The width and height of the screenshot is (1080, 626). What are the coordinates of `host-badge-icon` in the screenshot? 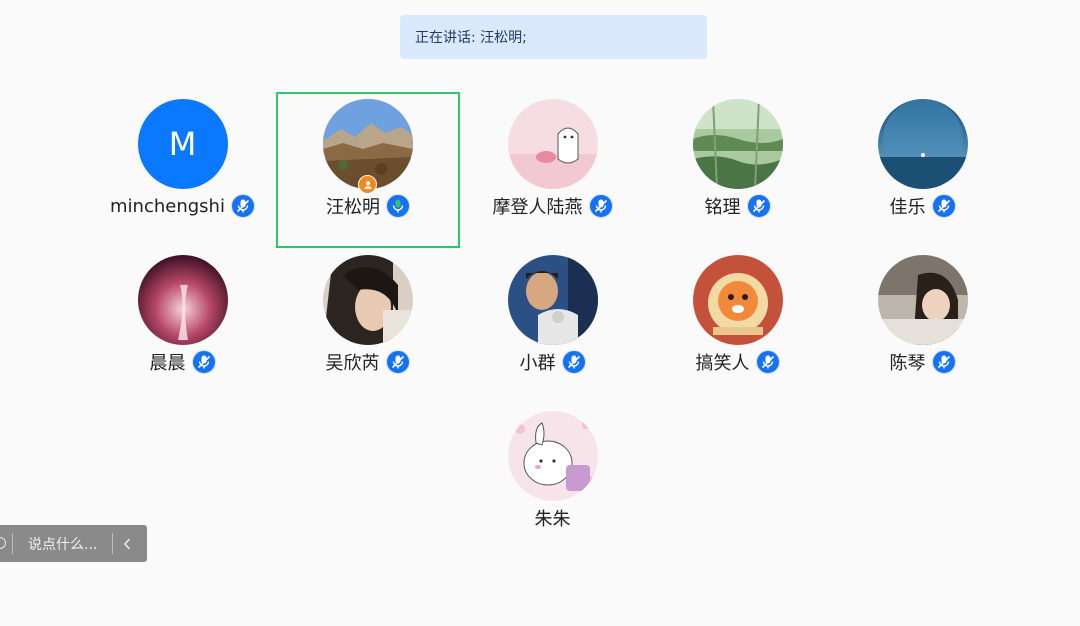 It's located at (367, 184).